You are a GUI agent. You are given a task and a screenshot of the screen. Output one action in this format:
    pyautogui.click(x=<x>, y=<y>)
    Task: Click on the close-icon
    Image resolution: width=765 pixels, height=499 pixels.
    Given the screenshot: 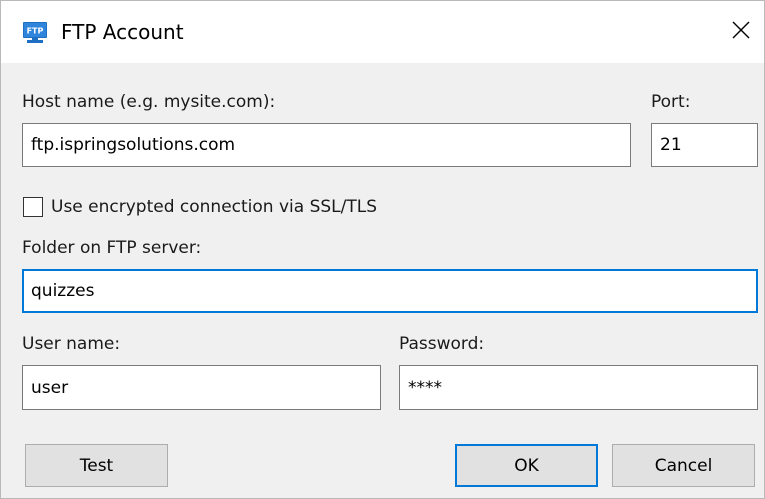 What is the action you would take?
    pyautogui.click(x=741, y=32)
    